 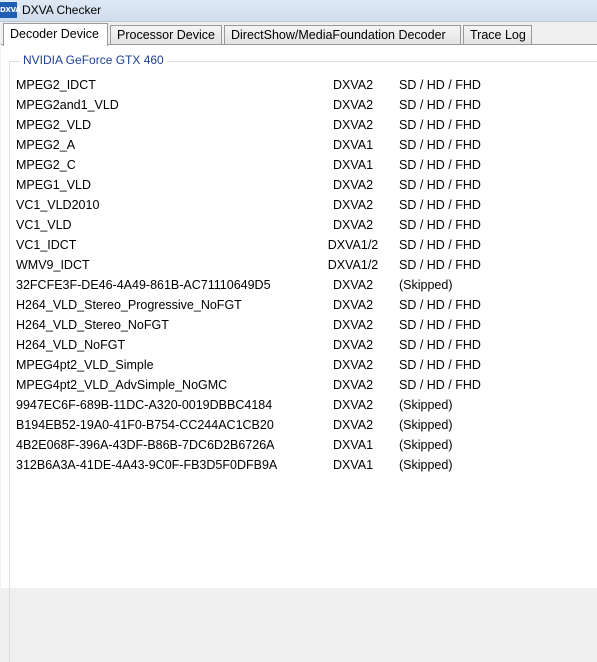 I want to click on decoder-row: MPEG2and1_VLD DXVA2 SD / HD / FHD, so click(x=299, y=105).